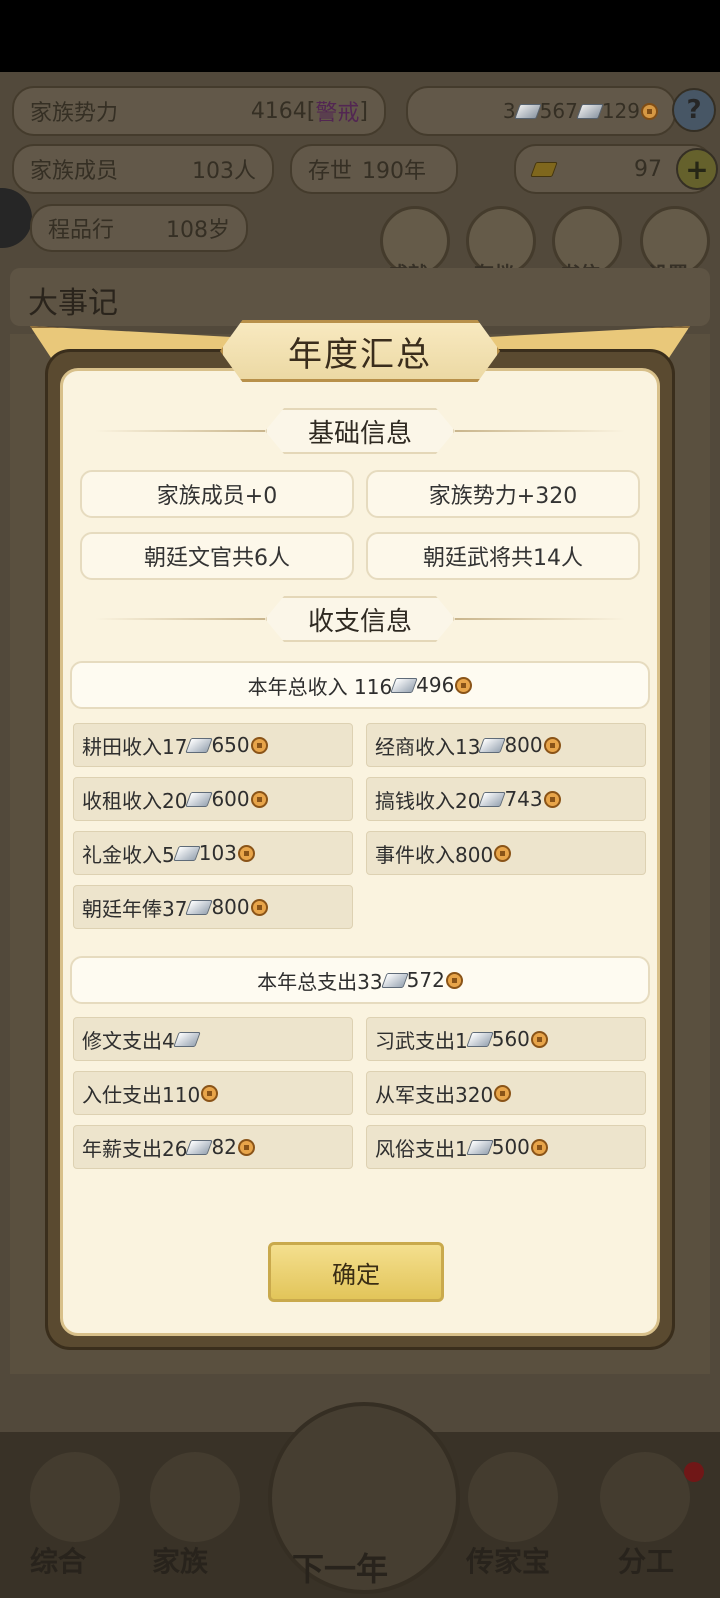  Describe the element at coordinates (523, 745) in the screenshot. I see `trade-income-coin: 800` at that location.